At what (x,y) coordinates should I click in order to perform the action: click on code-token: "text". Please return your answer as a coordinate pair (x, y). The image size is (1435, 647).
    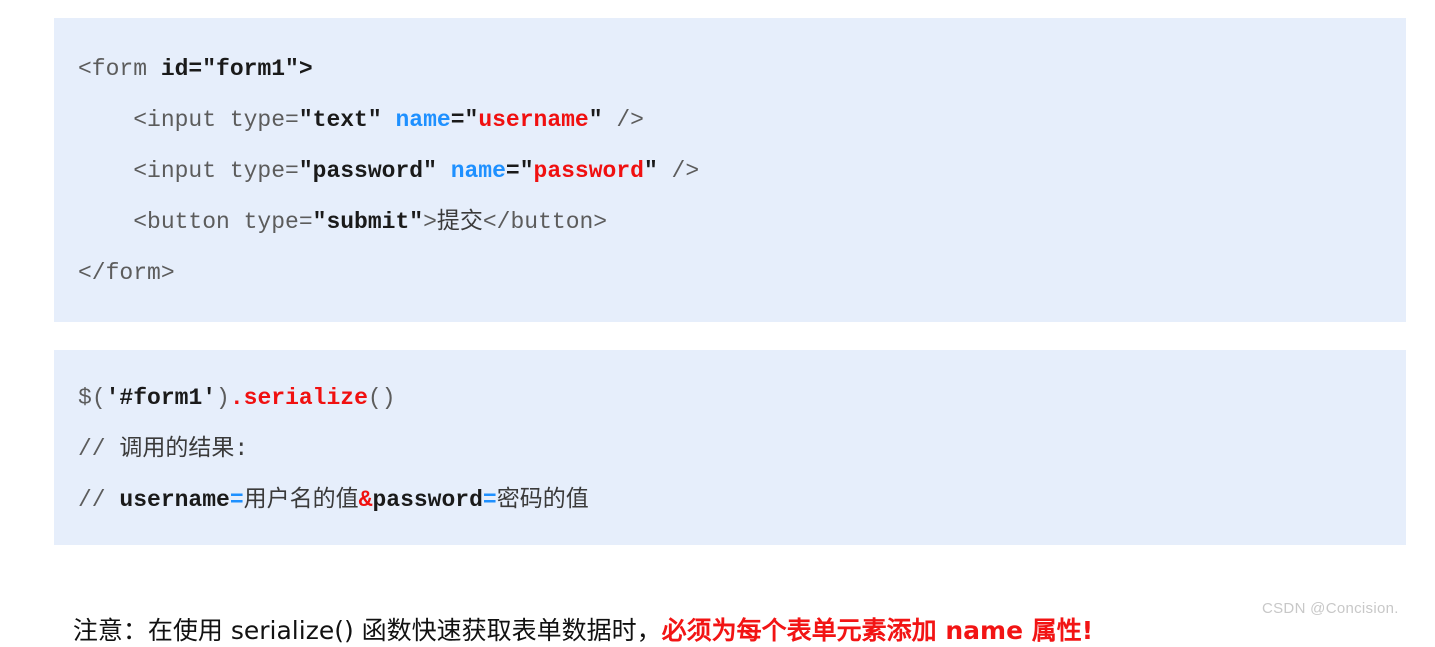
    Looking at the image, I should click on (340, 120).